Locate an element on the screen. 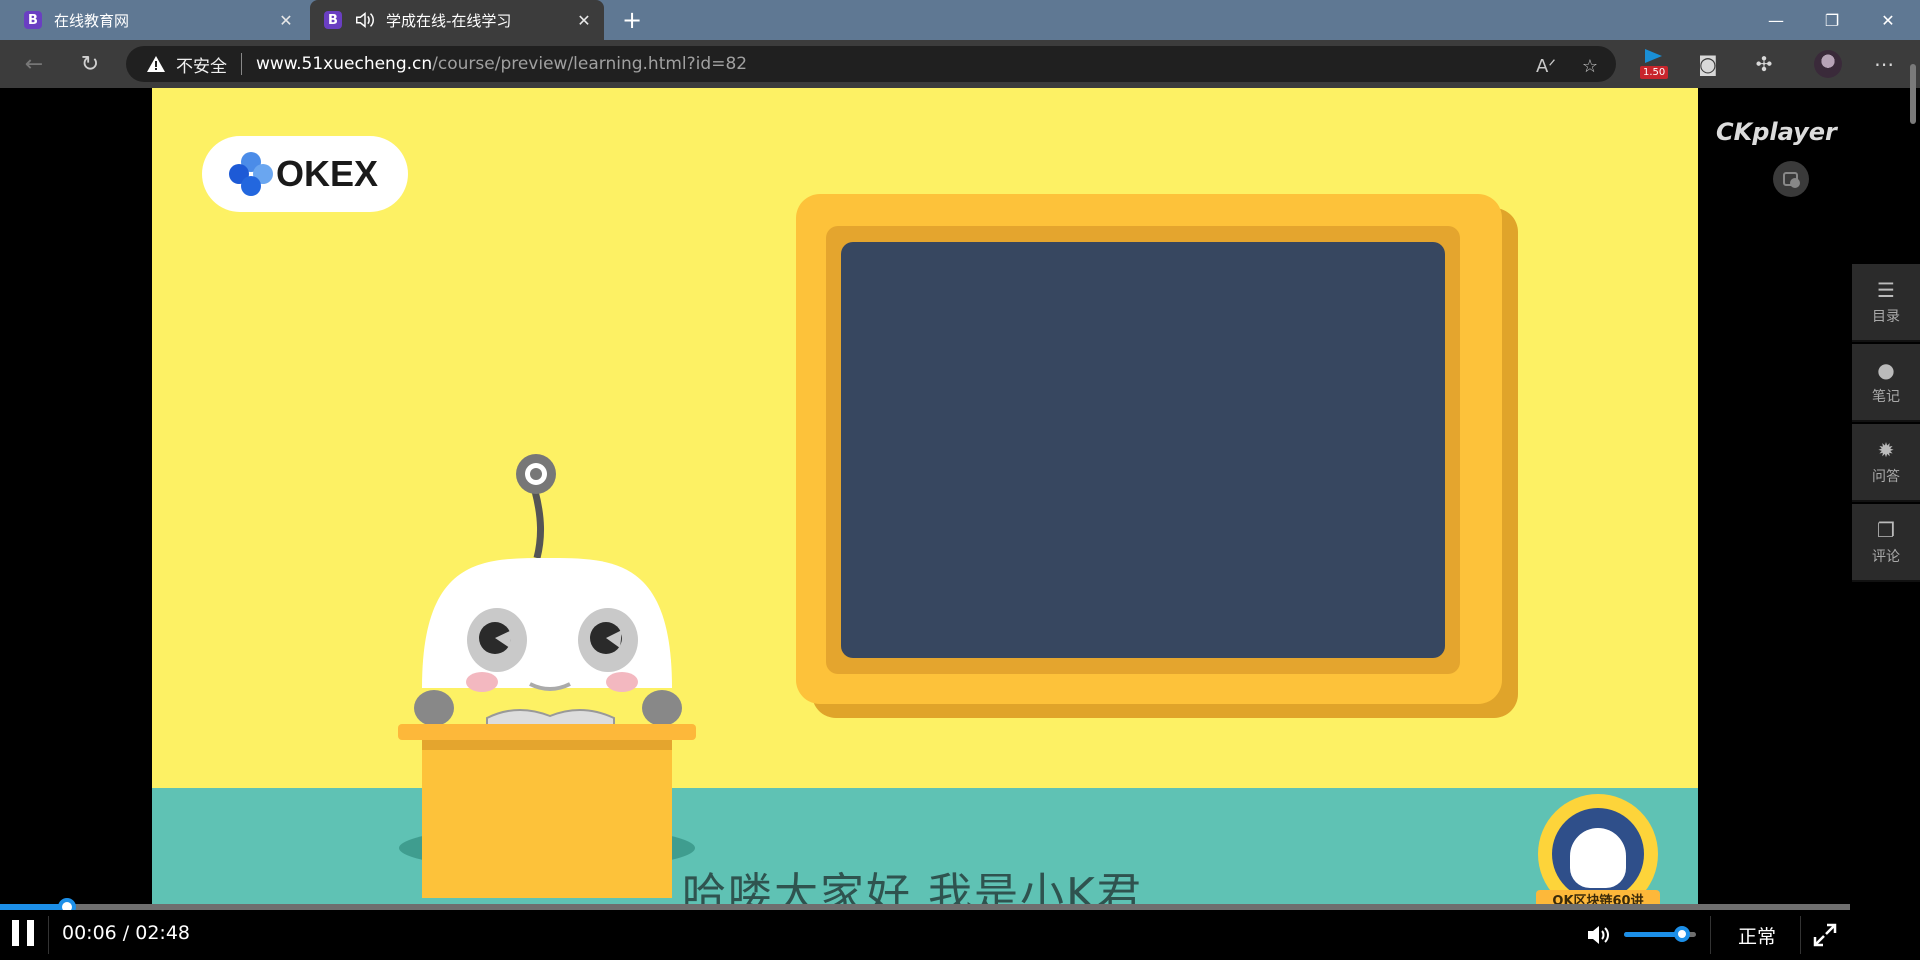 This screenshot has height=960, width=1920. sidebar-item-notes: ● 笔记 is located at coordinates (1886, 383).